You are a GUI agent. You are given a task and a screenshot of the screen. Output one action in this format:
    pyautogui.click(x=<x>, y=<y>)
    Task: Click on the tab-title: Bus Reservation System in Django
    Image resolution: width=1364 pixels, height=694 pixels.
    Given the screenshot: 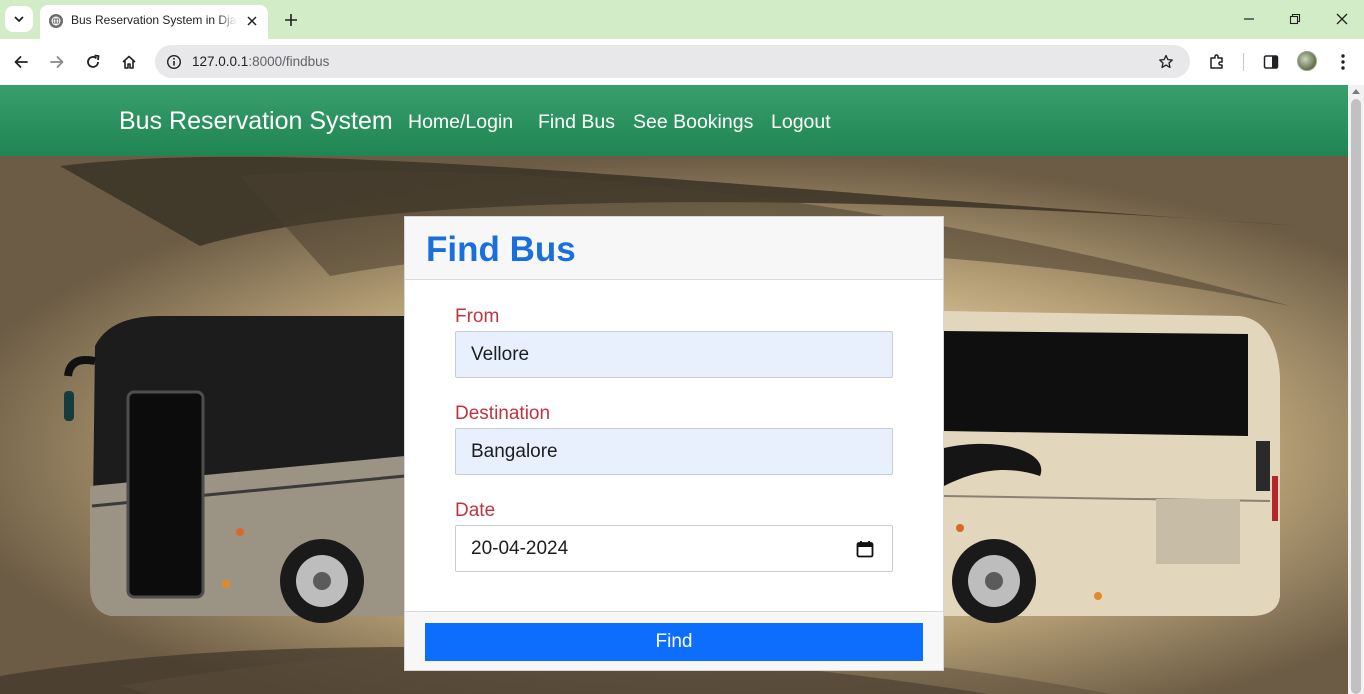 What is the action you would take?
    pyautogui.click(x=154, y=20)
    